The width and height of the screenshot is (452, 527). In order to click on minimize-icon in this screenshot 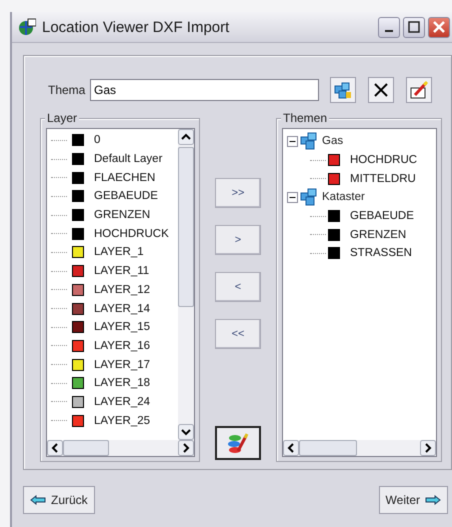, I will do `click(389, 31)`.